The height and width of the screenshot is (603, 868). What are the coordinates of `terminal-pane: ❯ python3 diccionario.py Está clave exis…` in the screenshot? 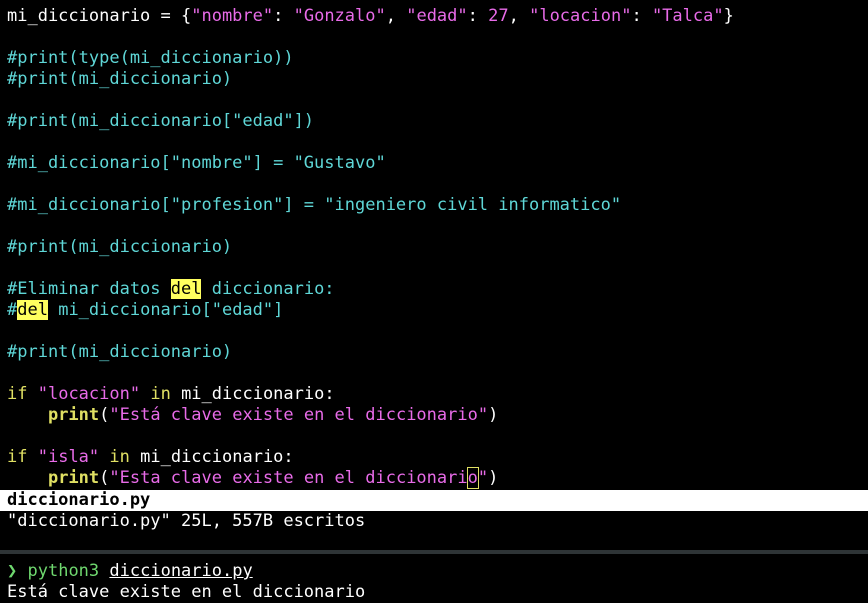 It's located at (434, 578).